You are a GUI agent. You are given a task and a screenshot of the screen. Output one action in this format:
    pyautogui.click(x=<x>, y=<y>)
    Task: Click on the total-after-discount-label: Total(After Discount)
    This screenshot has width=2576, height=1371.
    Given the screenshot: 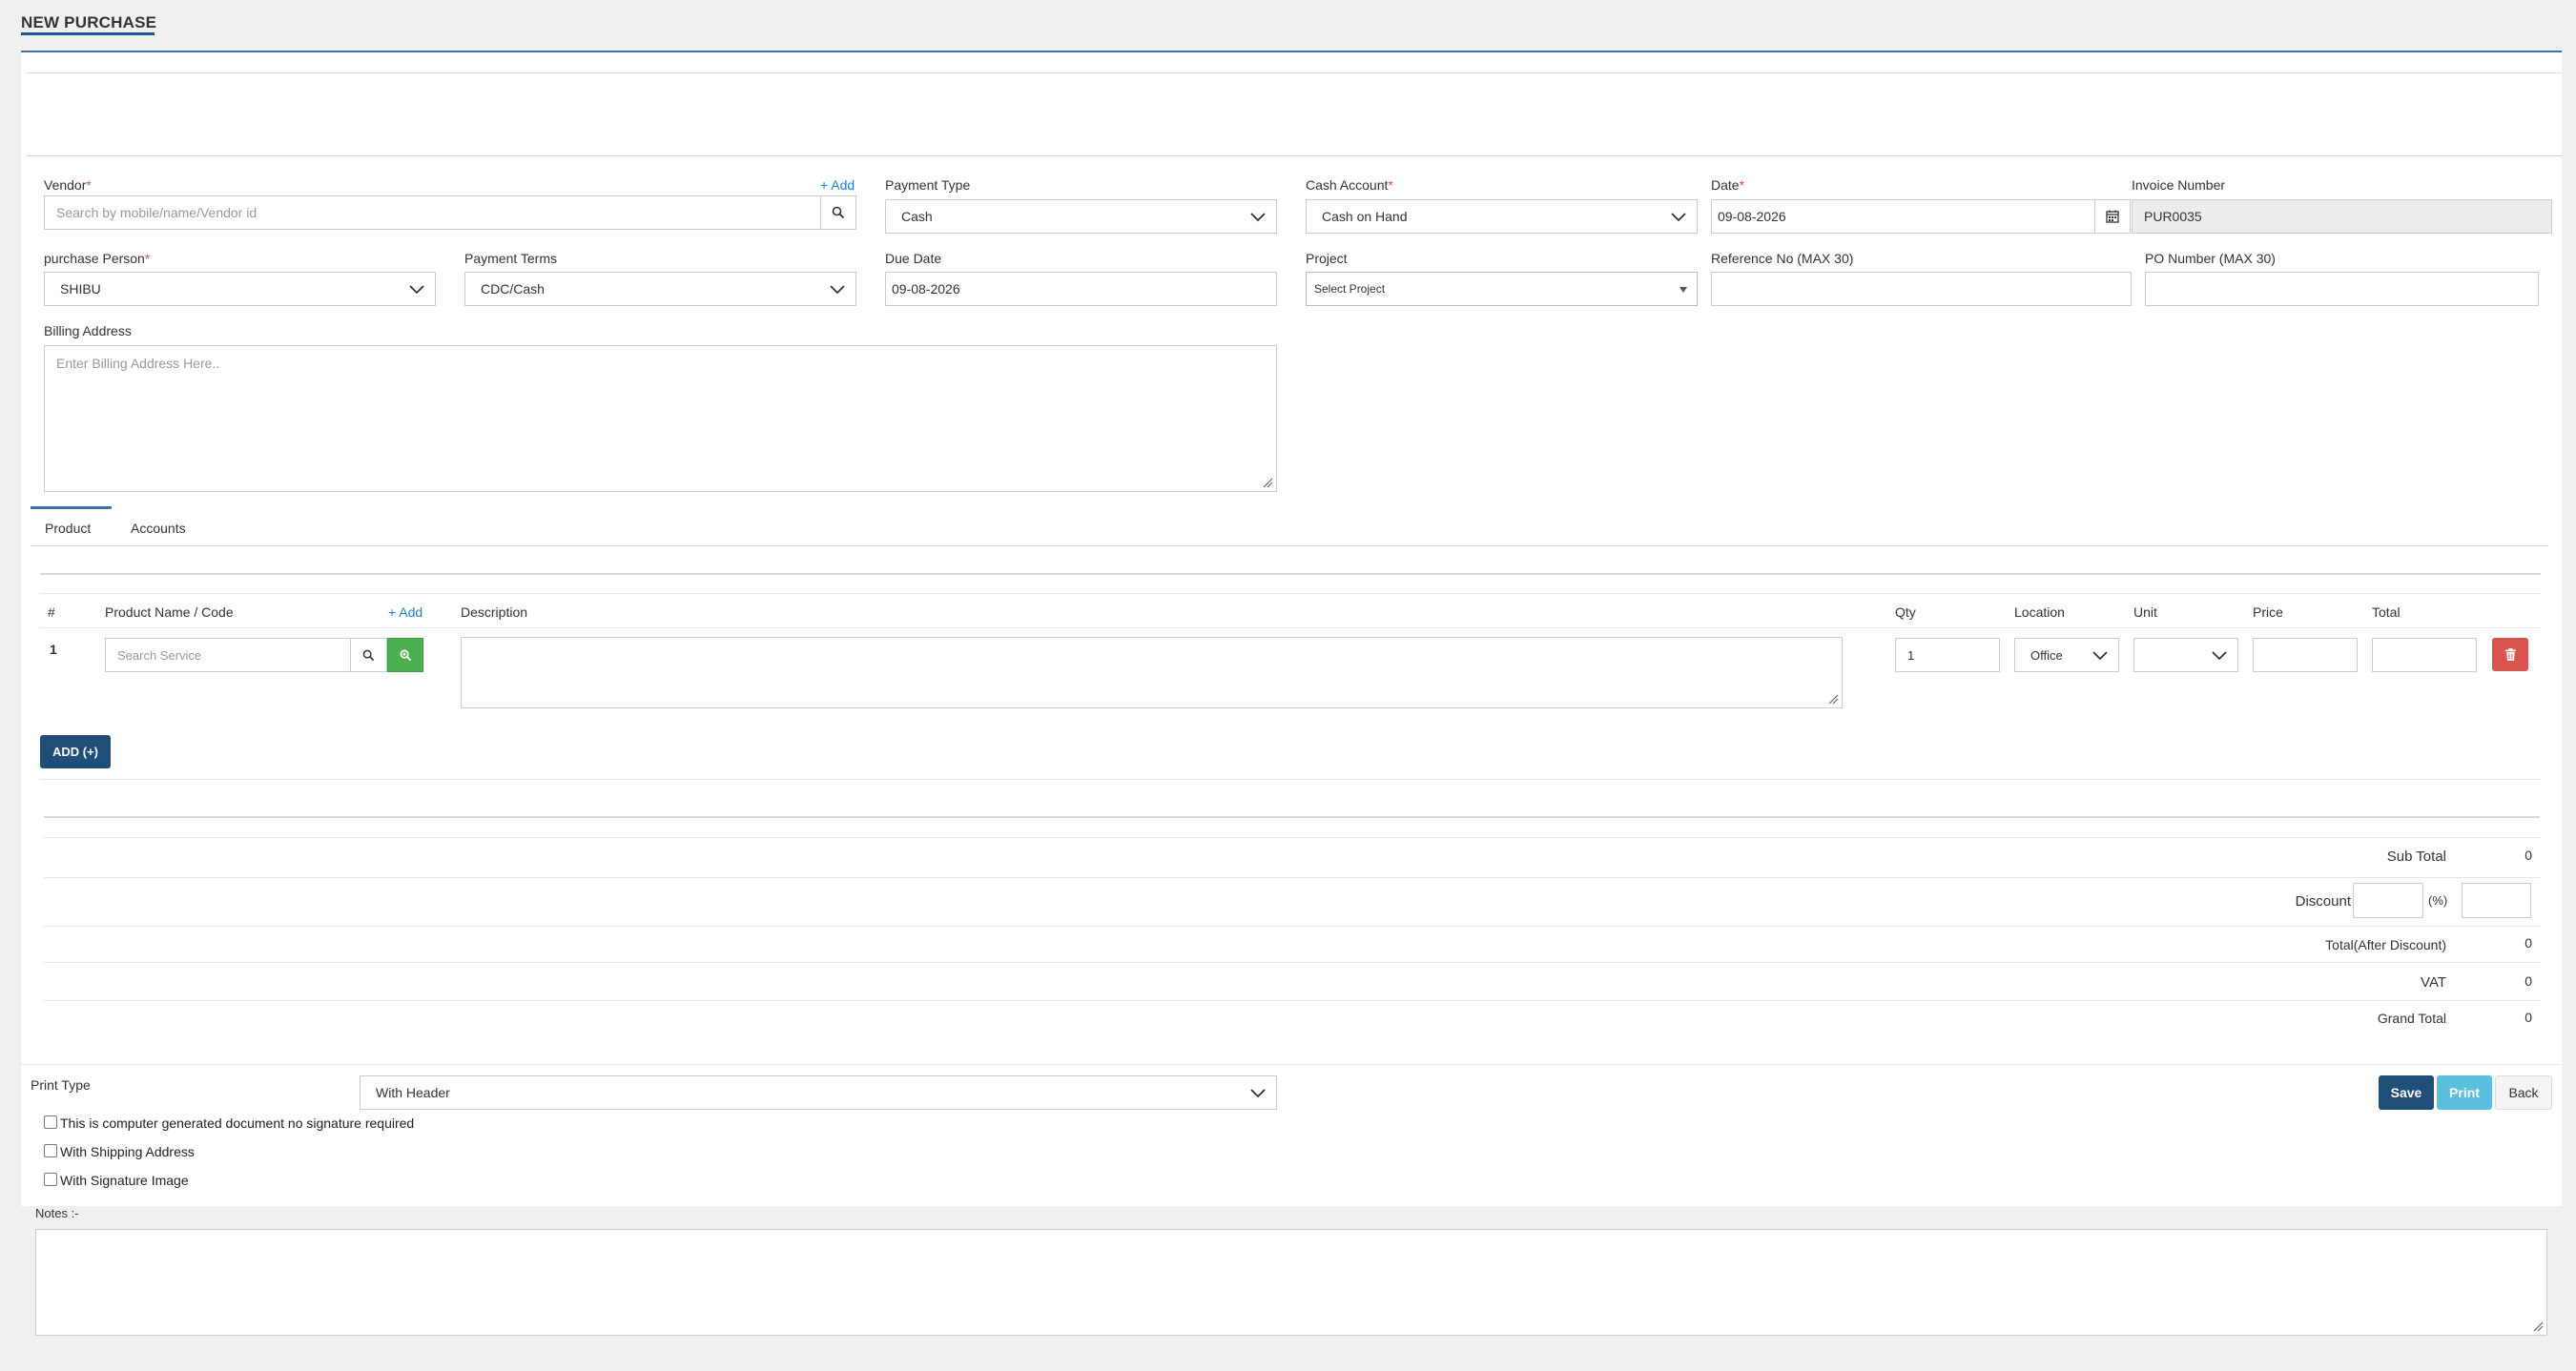 What is the action you would take?
    pyautogui.click(x=2385, y=944)
    